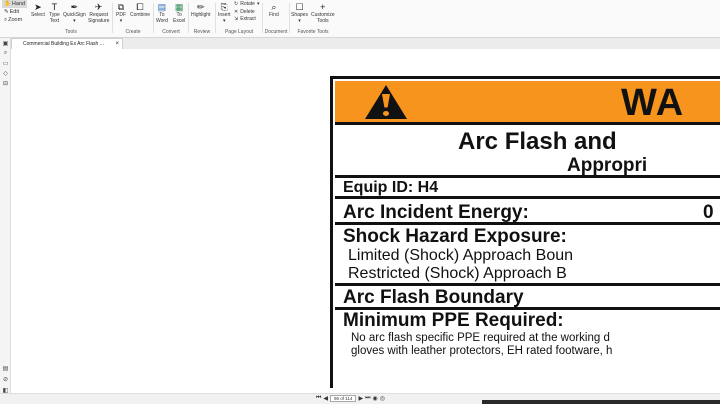 The width and height of the screenshot is (720, 404). Describe the element at coordinates (121, 13) in the screenshot. I see `pdf-button: ⧉ PDF ▾` at that location.